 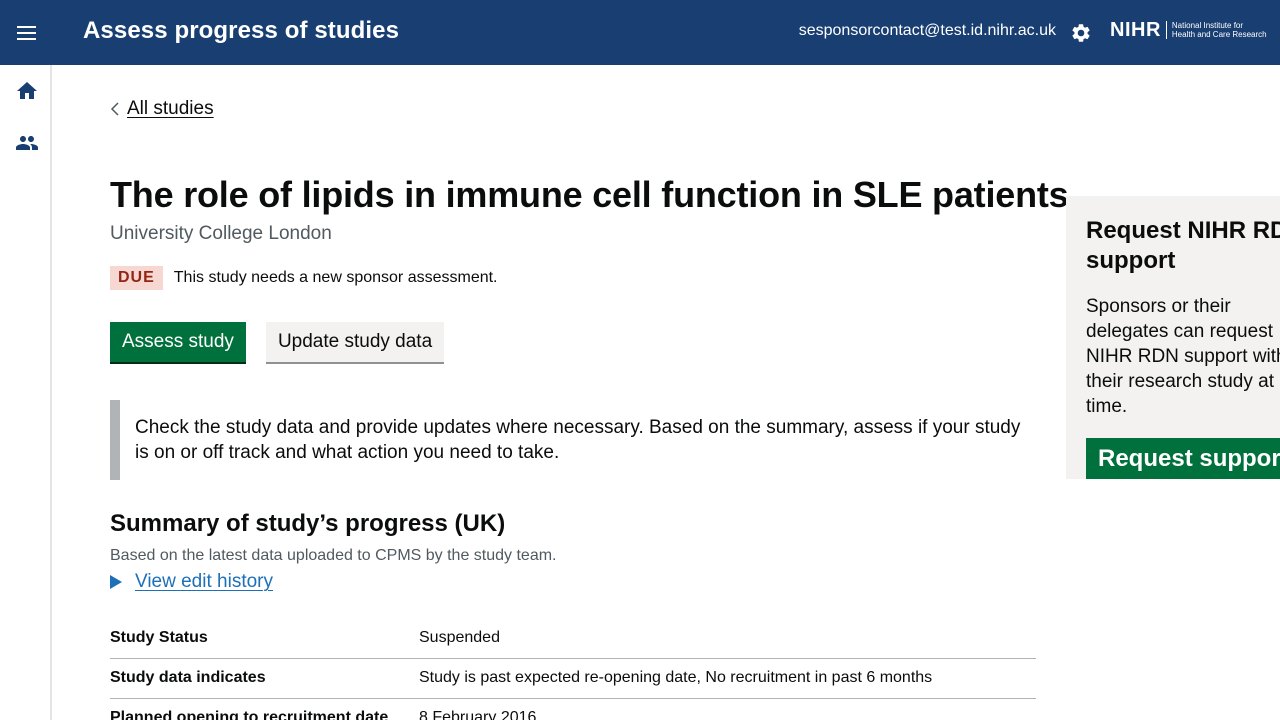 I want to click on back-link: All studies, so click(x=162, y=109).